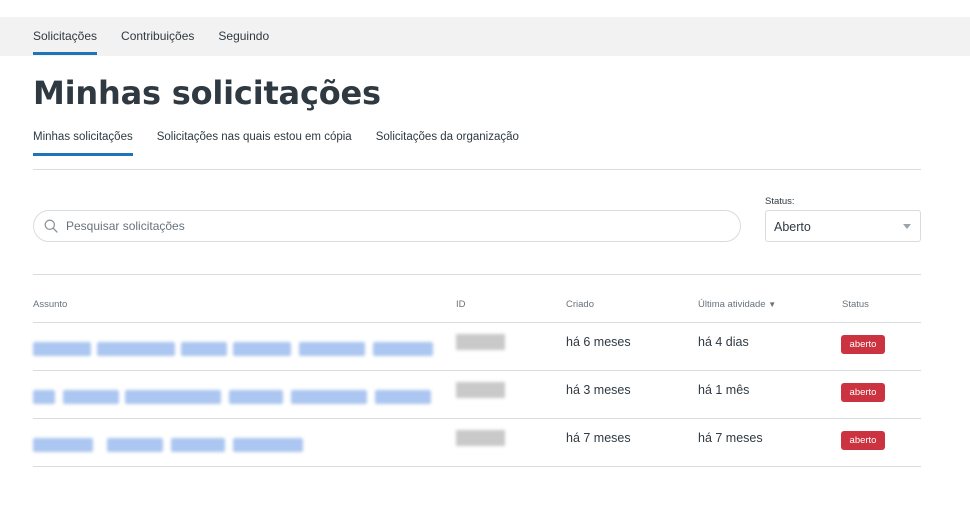 The image size is (970, 519). What do you see at coordinates (907, 226) in the screenshot?
I see `chevron-down-icon` at bounding box center [907, 226].